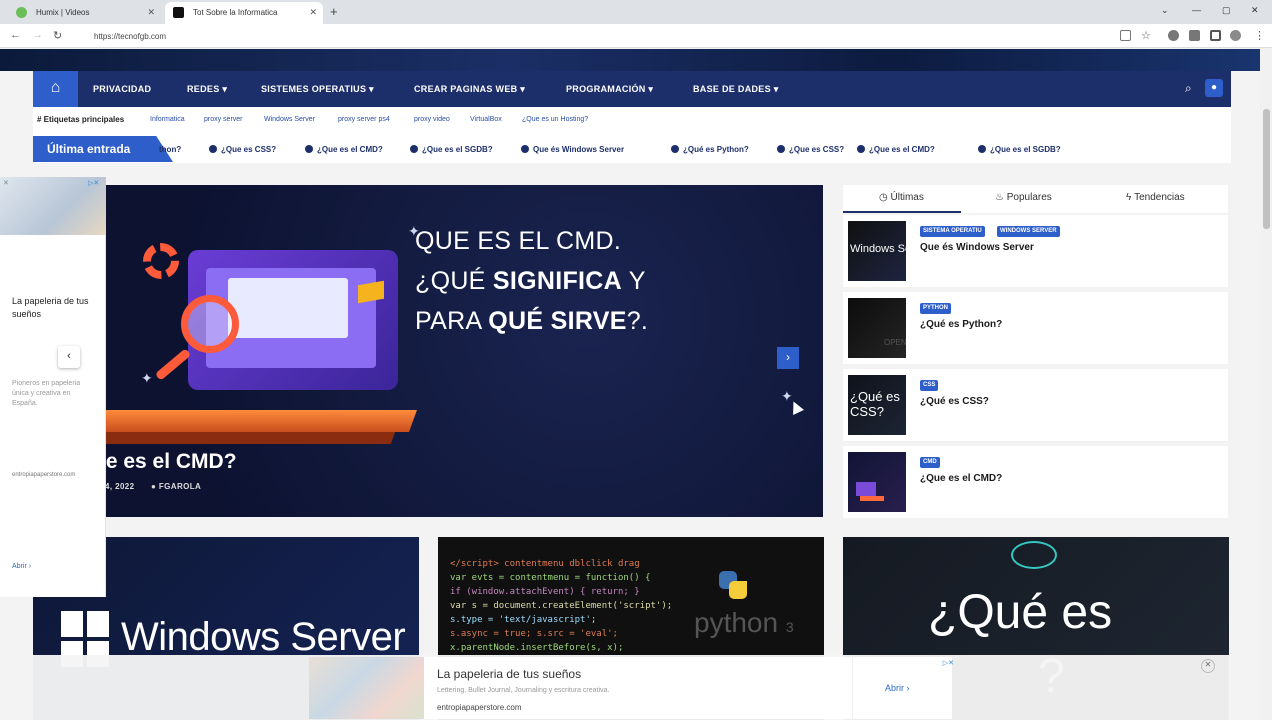 The width and height of the screenshot is (1272, 720). What do you see at coordinates (207, 89) in the screenshot?
I see `nav-item-redes: REDES ▾` at bounding box center [207, 89].